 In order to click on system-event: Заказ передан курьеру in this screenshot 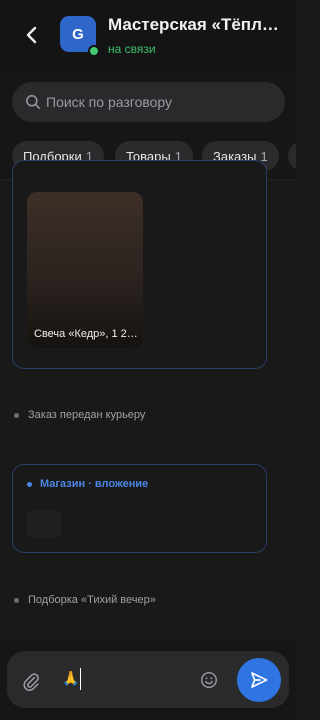, I will do `click(79, 415)`.